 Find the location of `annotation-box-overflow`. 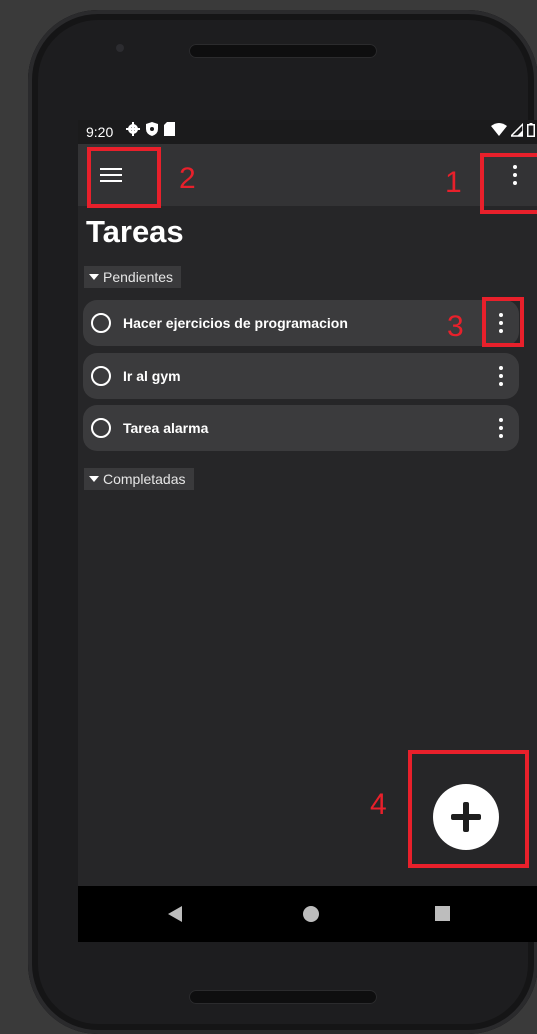

annotation-box-overflow is located at coordinates (508, 183).